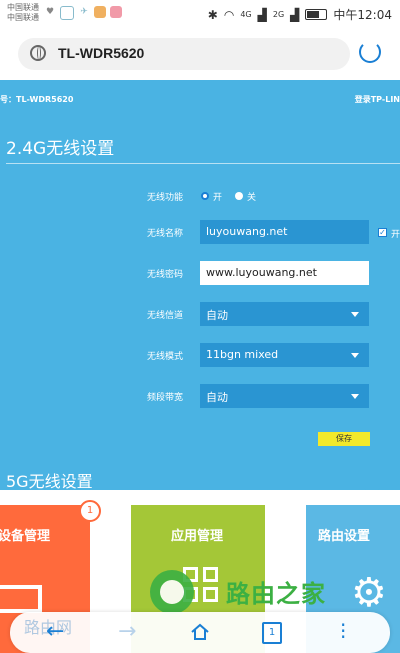 The width and height of the screenshot is (400, 653). Describe the element at coordinates (165, 275) in the screenshot. I see `wireless-password-label: 无线密码` at that location.